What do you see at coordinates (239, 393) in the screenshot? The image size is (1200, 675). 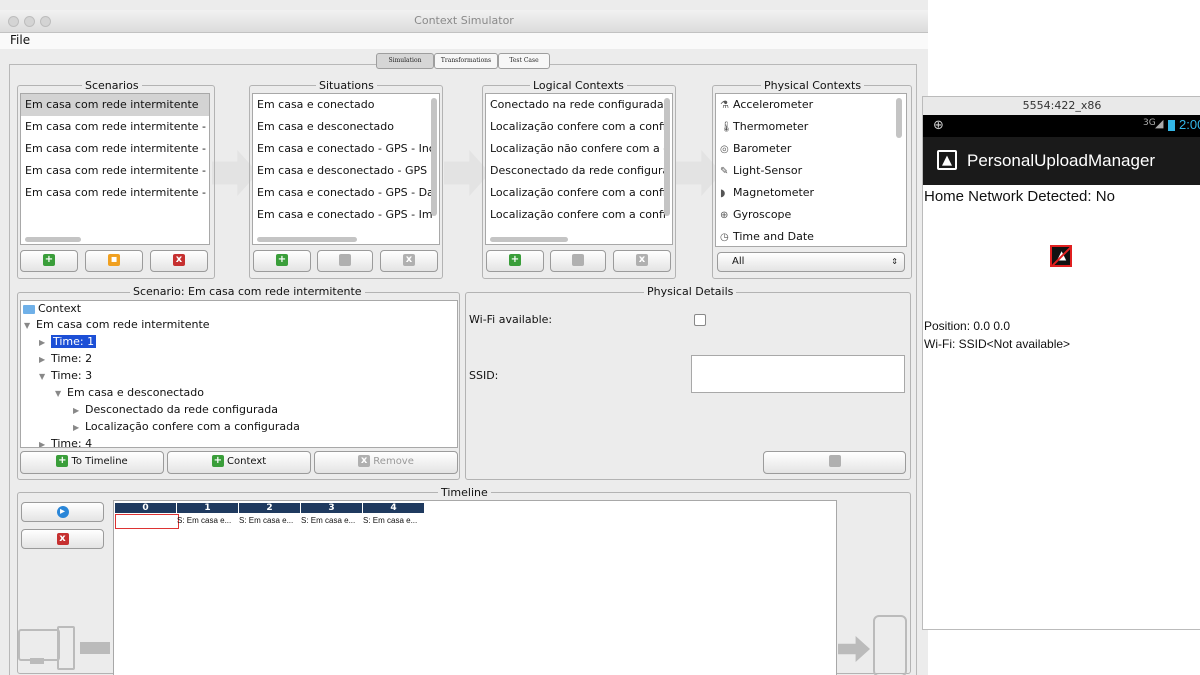 I see `tree-node-situation: ▼ Em casa e desconectado` at bounding box center [239, 393].